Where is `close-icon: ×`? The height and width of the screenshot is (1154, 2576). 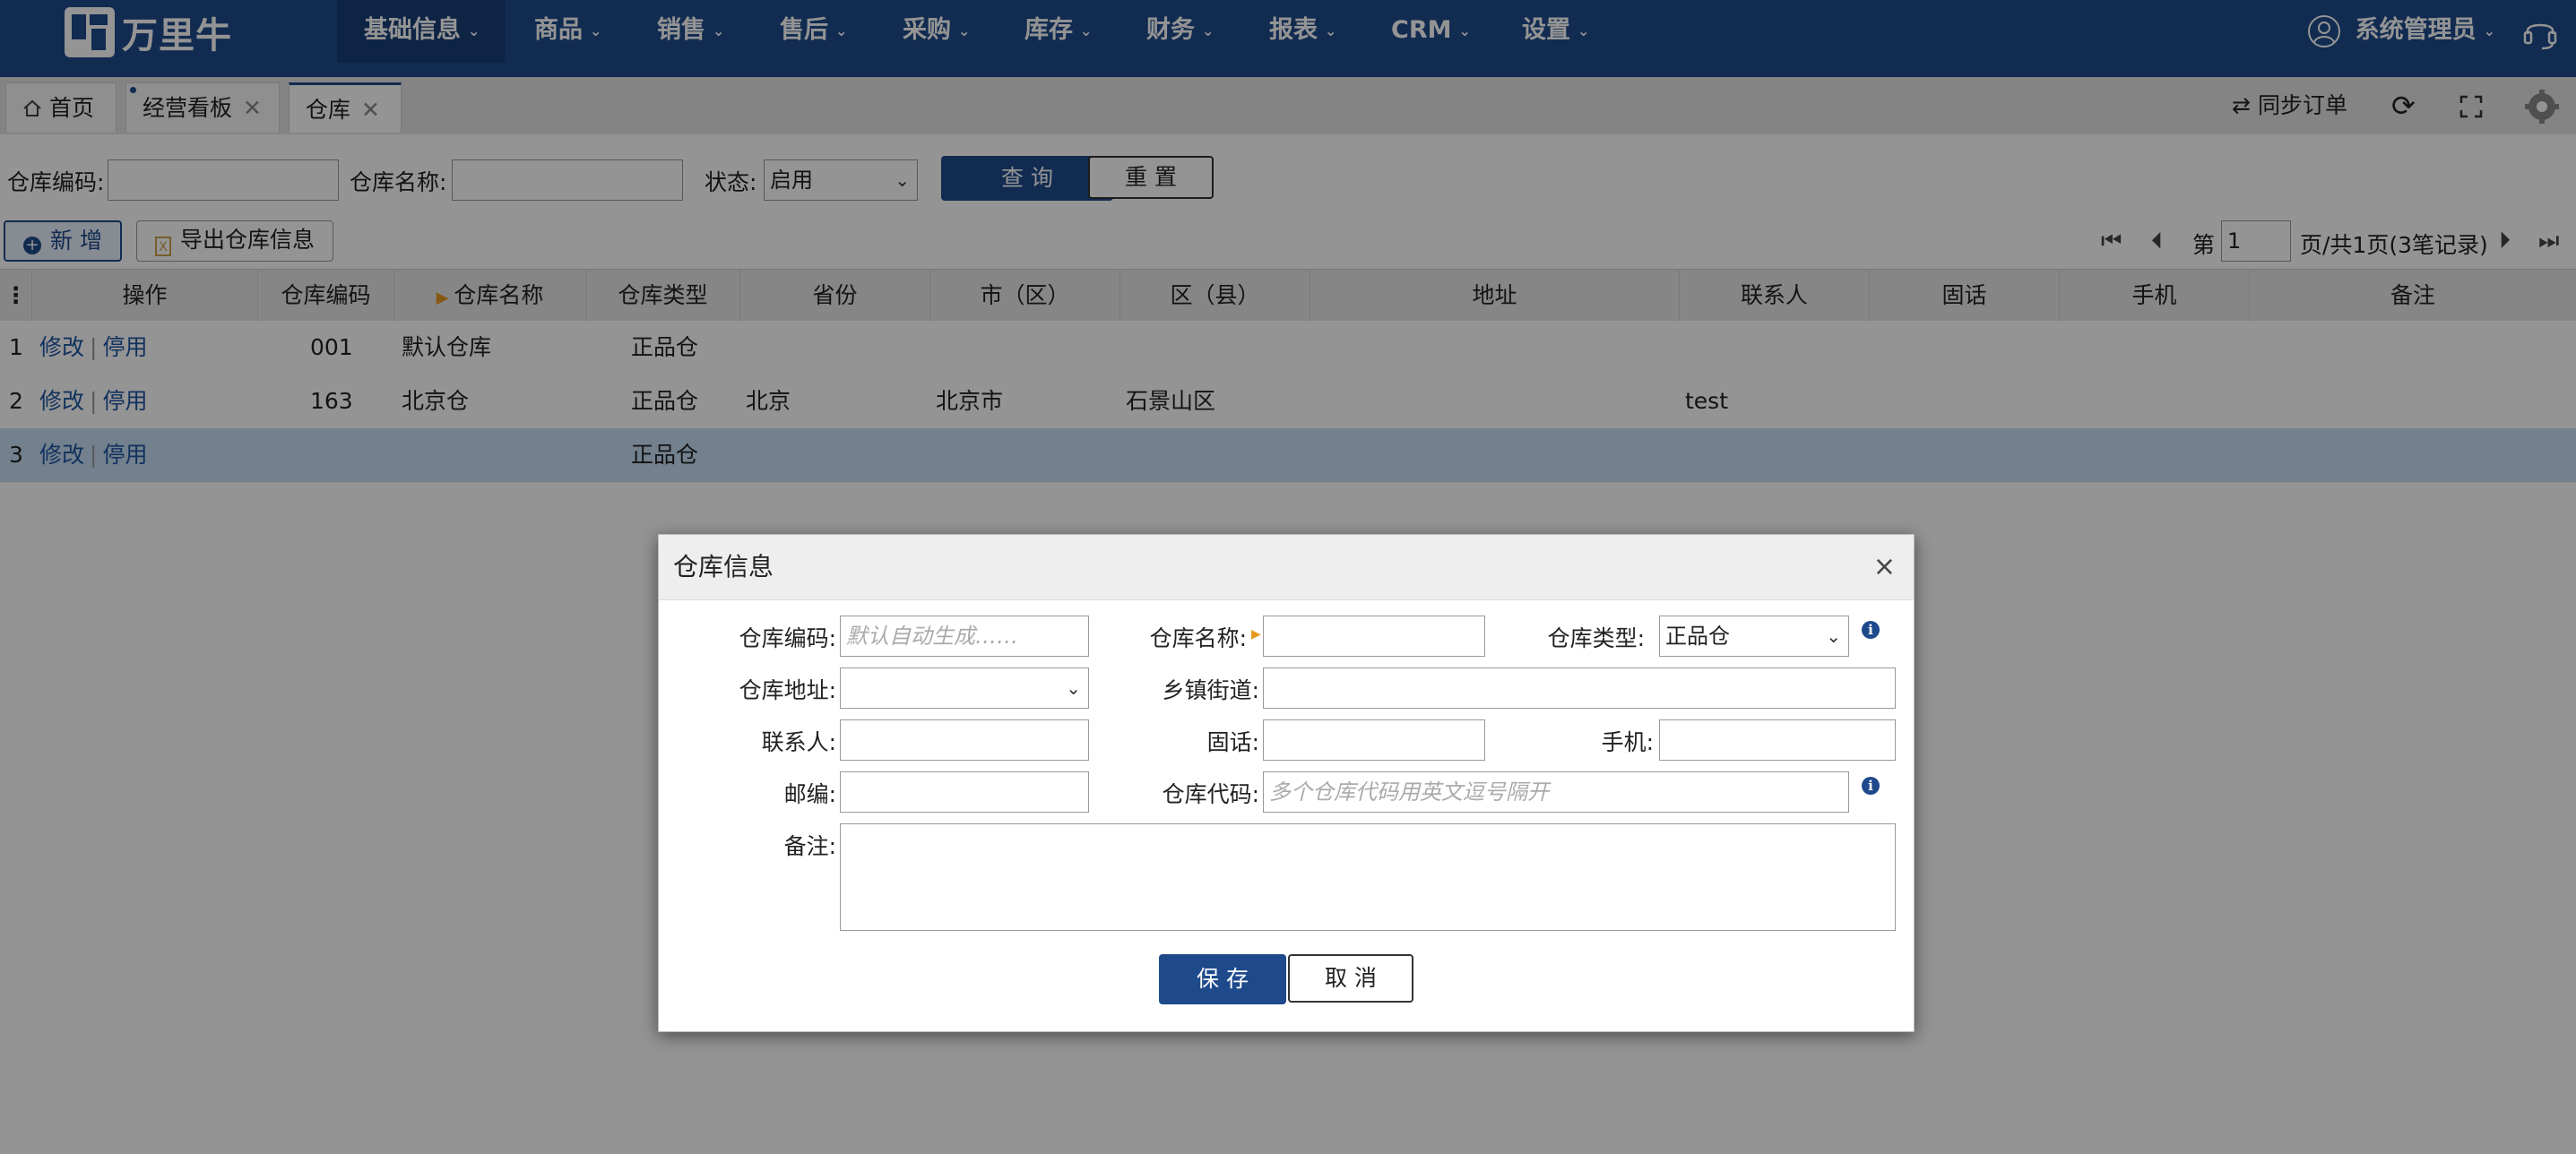
close-icon: × is located at coordinates (1884, 567).